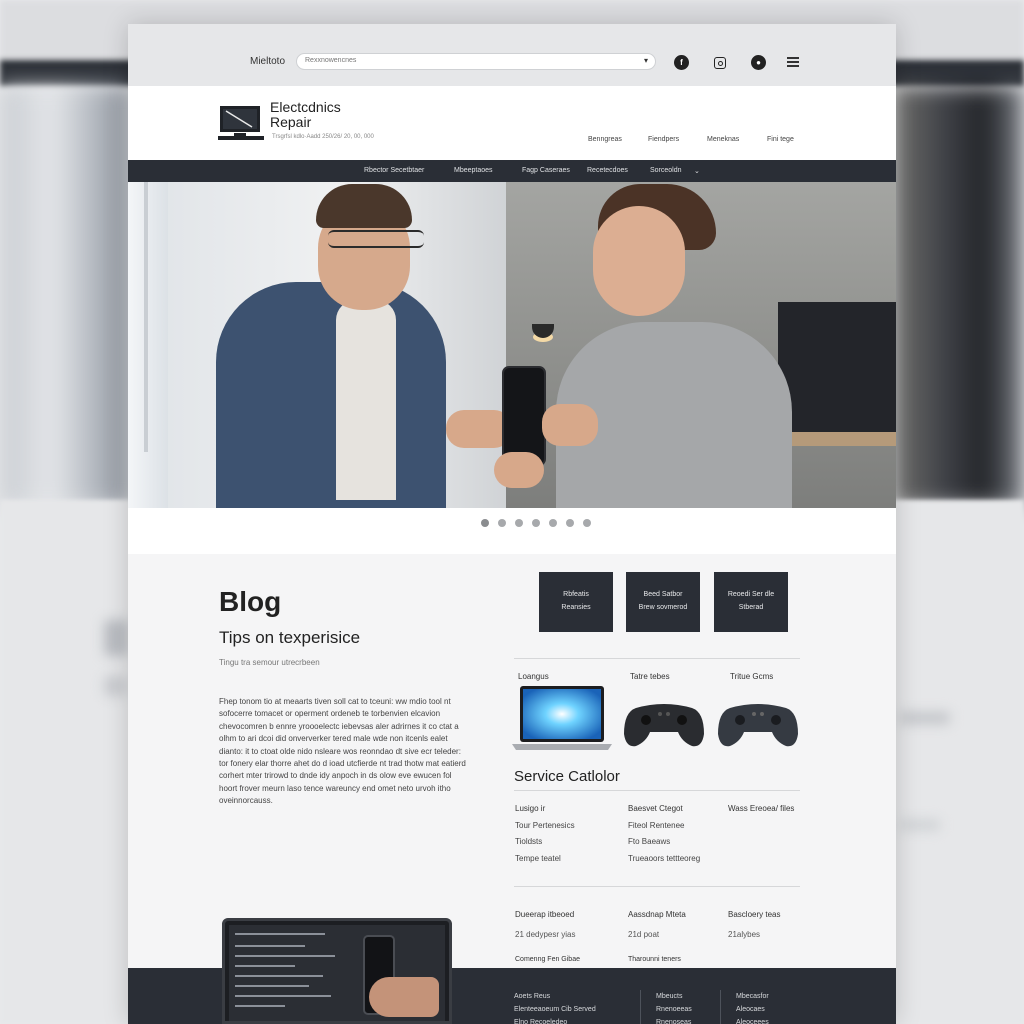  I want to click on header-nav-link: Fiendpers, so click(663, 139).